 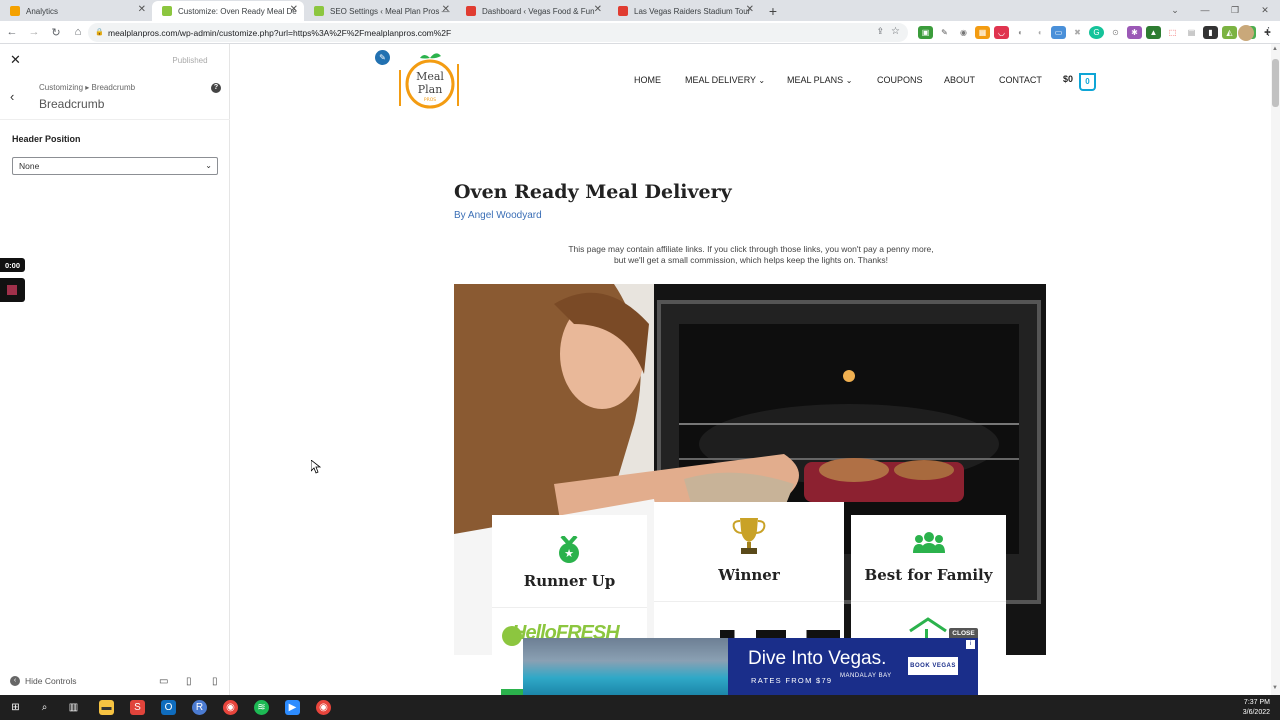 What do you see at coordinates (1265, 10) in the screenshot?
I see `close-window-icon: ✕` at bounding box center [1265, 10].